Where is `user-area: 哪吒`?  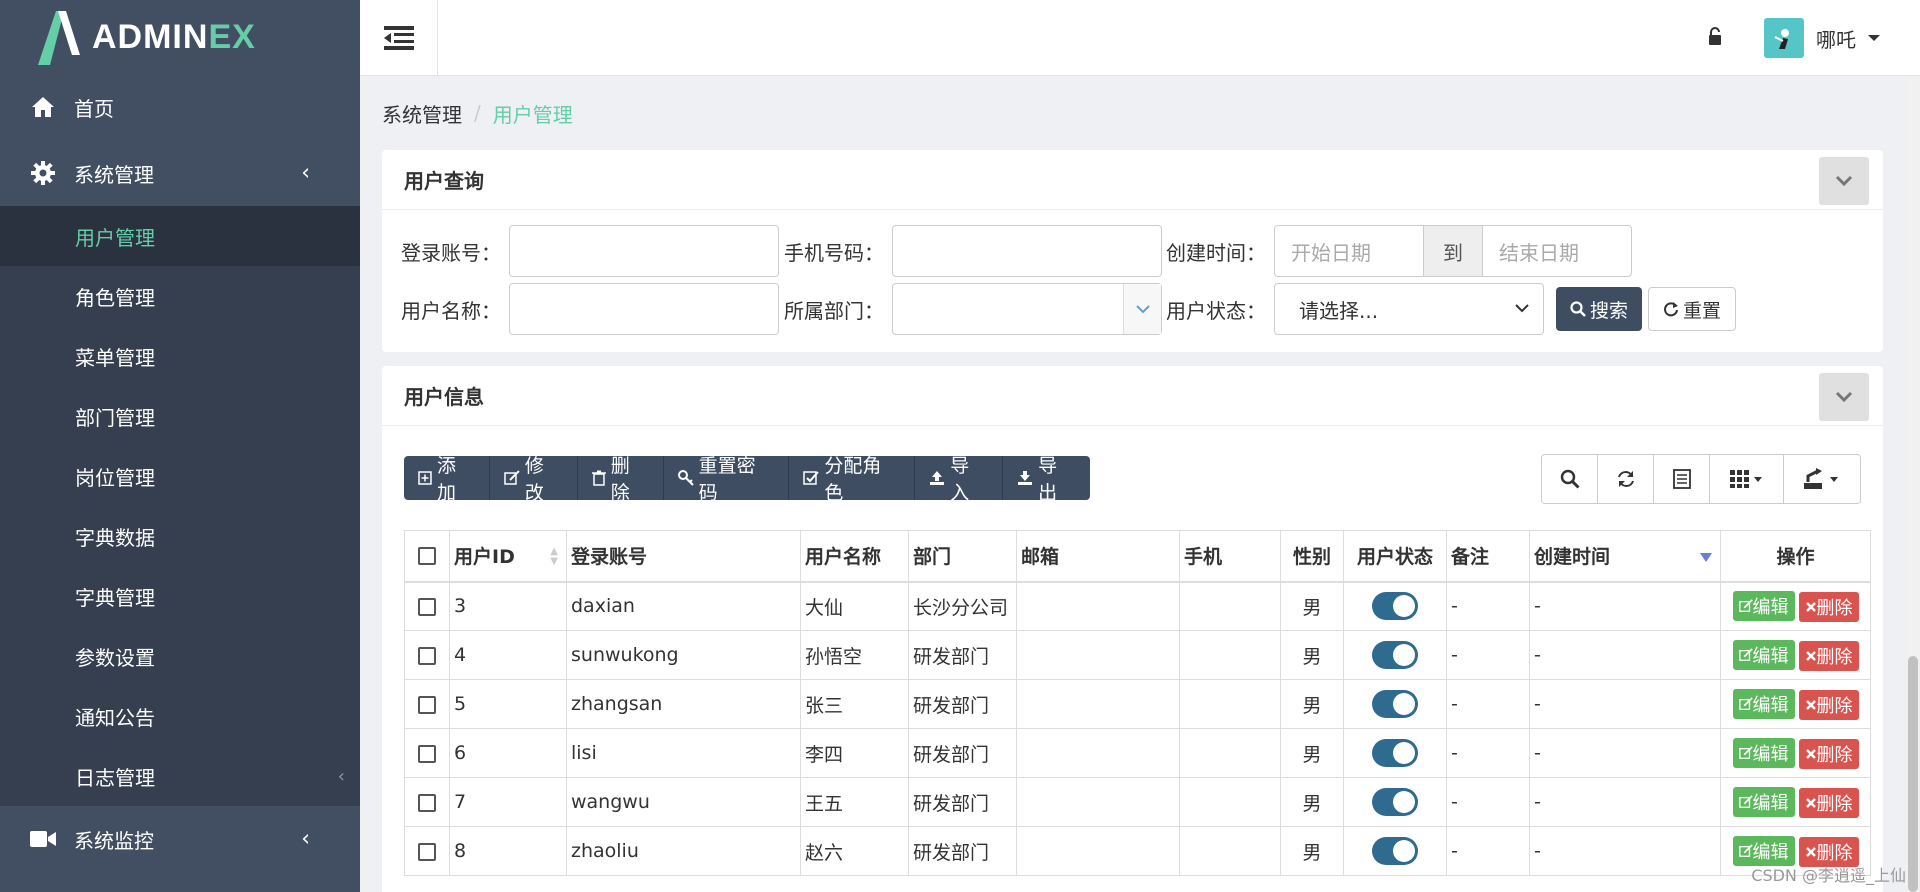 user-area: 哪吒 is located at coordinates (1794, 38).